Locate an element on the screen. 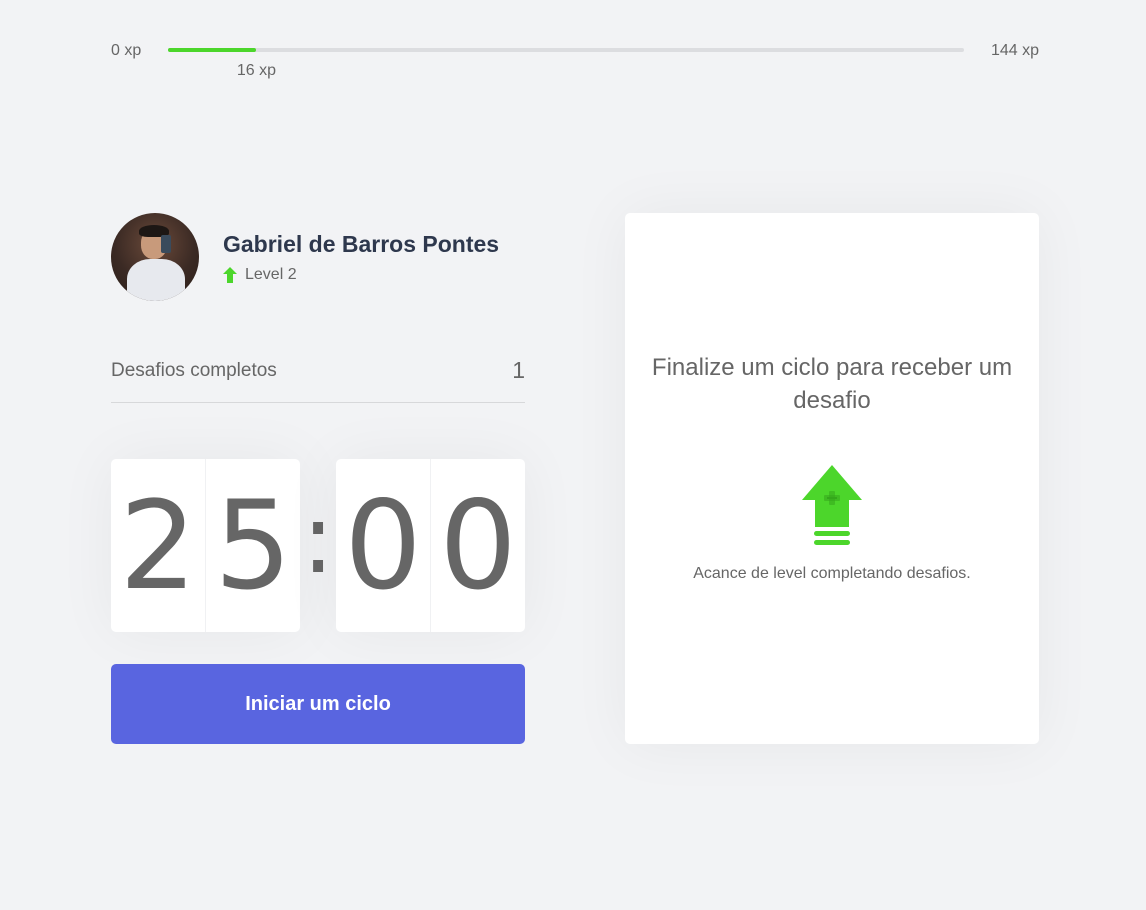 The width and height of the screenshot is (1146, 910). countdown-seconds: 0 0 is located at coordinates (430, 545).